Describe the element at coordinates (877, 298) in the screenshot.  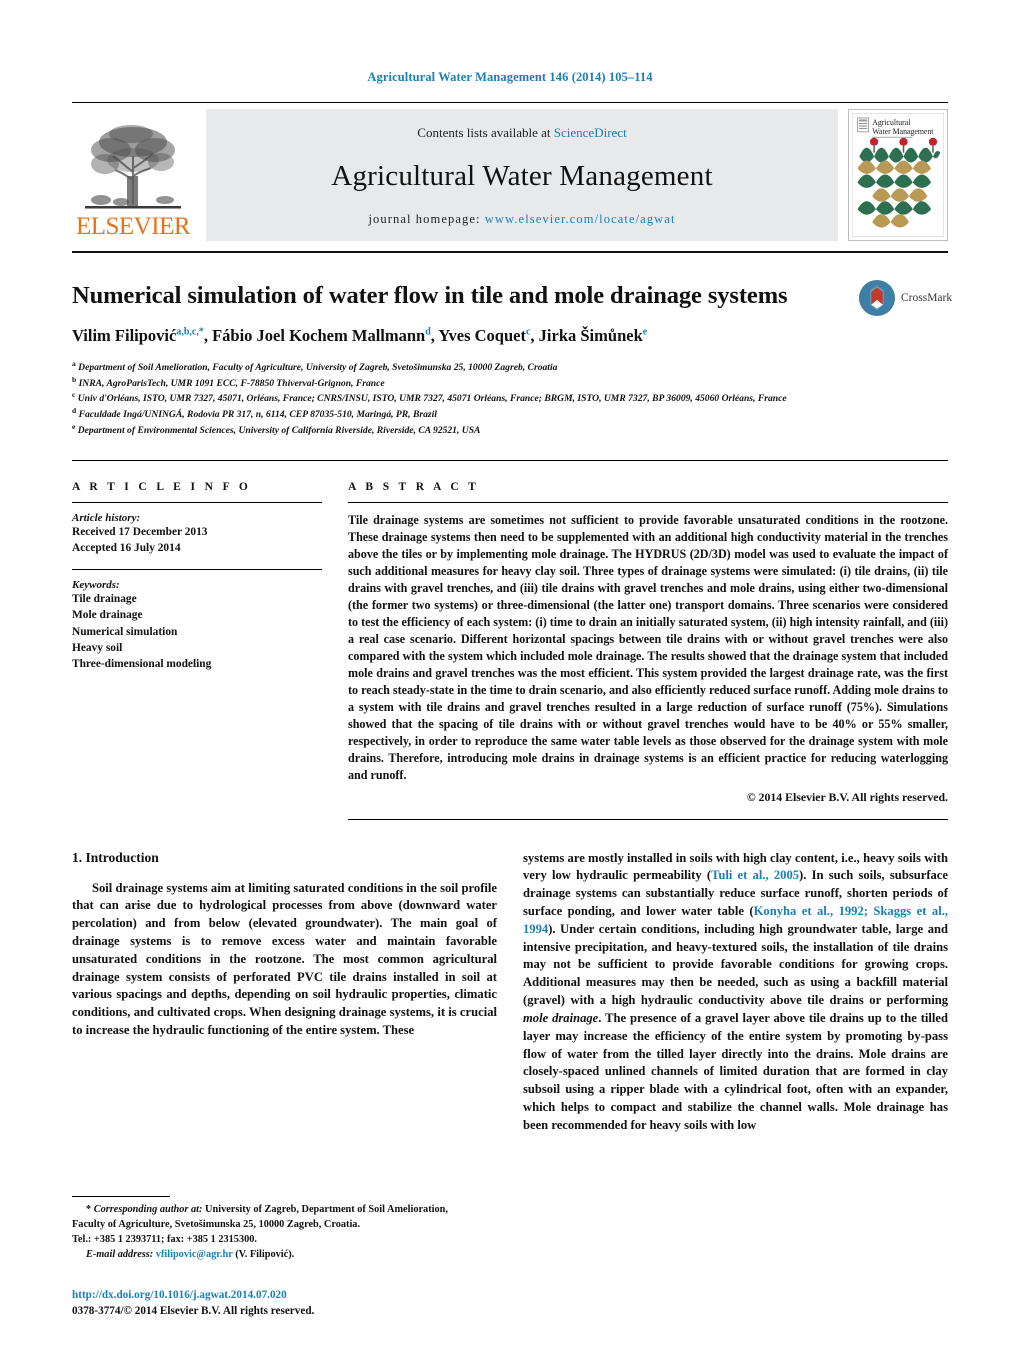
I see `crossmark-icon` at that location.